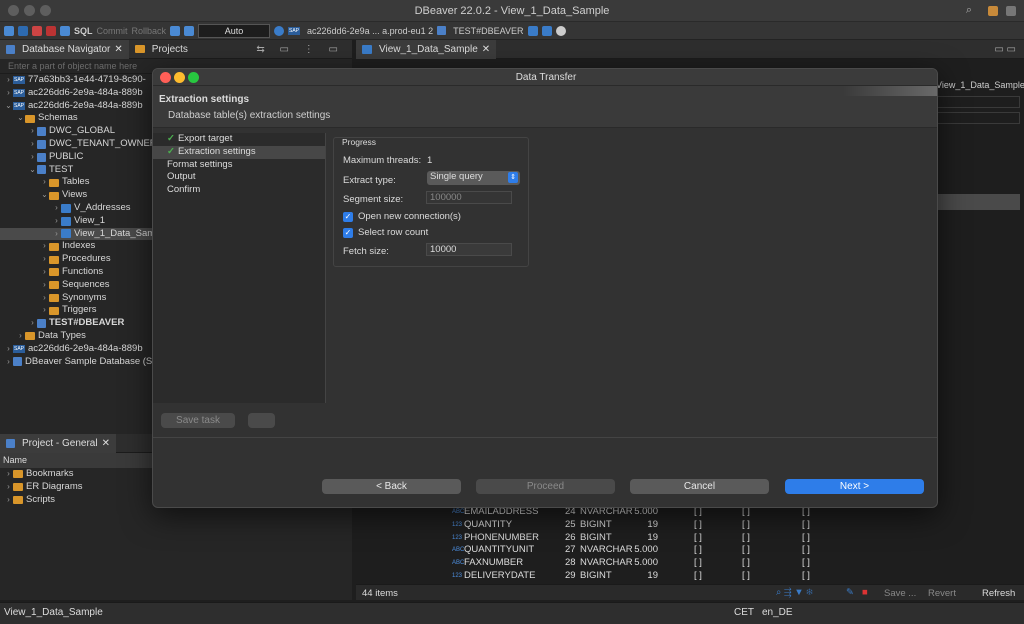 The width and height of the screenshot is (1024, 624). What do you see at coordinates (546, 30) in the screenshot?
I see `tools-icon` at bounding box center [546, 30].